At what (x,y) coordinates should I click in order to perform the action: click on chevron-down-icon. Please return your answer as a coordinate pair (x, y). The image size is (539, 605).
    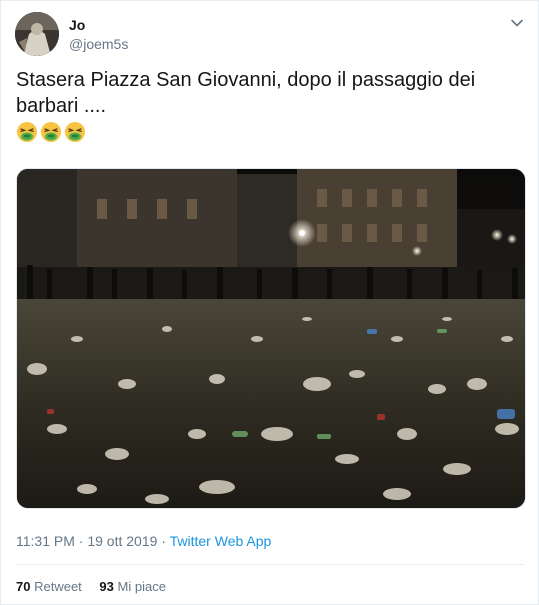
    Looking at the image, I should click on (517, 23).